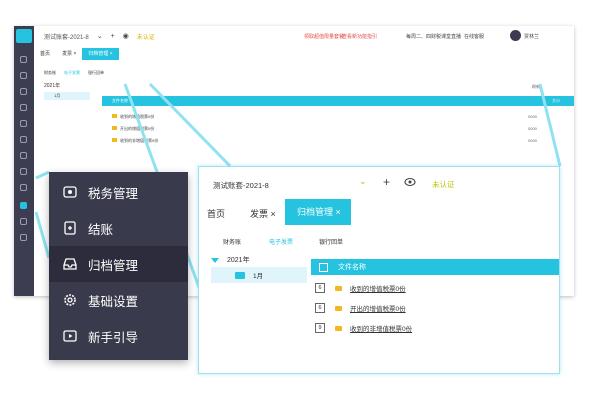 This screenshot has width=600, height=414. What do you see at coordinates (120, 100) in the screenshot?
I see `bg-list-header-label: 文件名称` at bounding box center [120, 100].